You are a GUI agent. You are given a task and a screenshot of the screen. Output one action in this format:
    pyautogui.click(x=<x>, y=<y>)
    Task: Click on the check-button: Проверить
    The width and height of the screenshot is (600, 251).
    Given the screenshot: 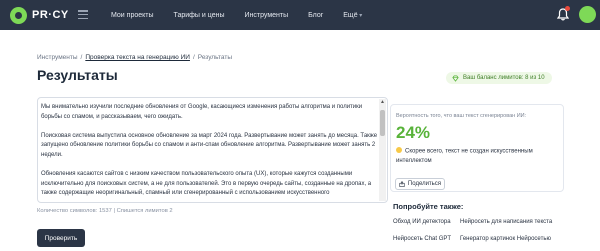 What is the action you would take?
    pyautogui.click(x=61, y=238)
    